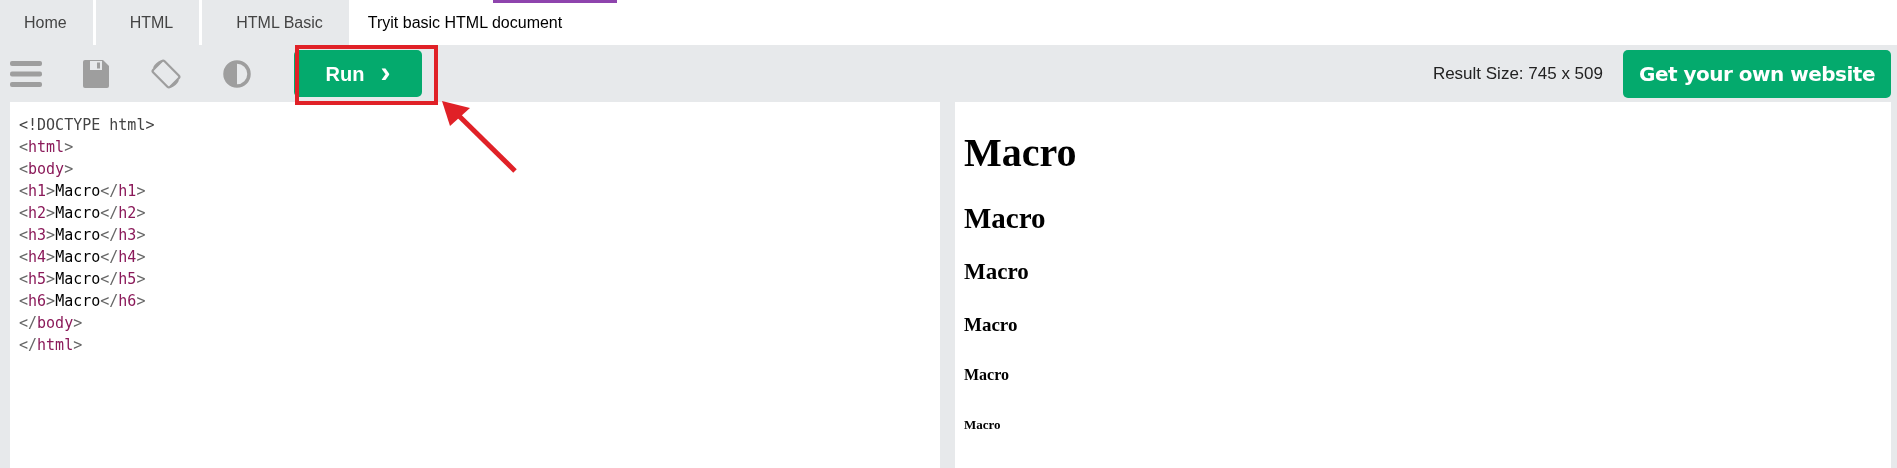  What do you see at coordinates (51, 345) in the screenshot?
I see `code-line: </html>` at bounding box center [51, 345].